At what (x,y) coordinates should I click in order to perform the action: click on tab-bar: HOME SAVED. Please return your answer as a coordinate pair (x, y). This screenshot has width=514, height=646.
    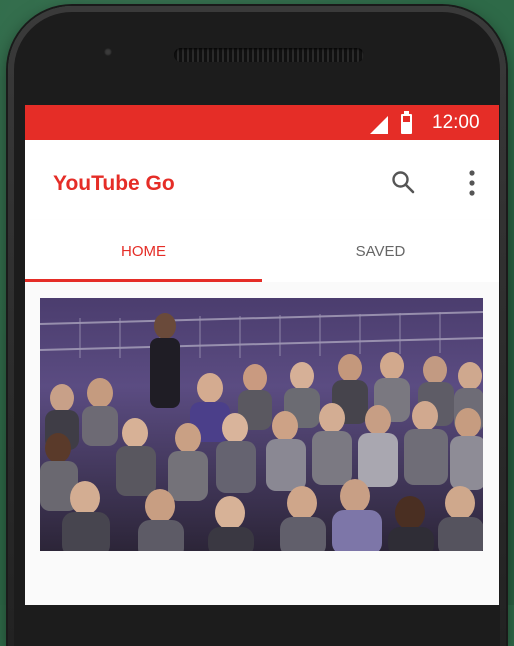
    Looking at the image, I should click on (262, 251).